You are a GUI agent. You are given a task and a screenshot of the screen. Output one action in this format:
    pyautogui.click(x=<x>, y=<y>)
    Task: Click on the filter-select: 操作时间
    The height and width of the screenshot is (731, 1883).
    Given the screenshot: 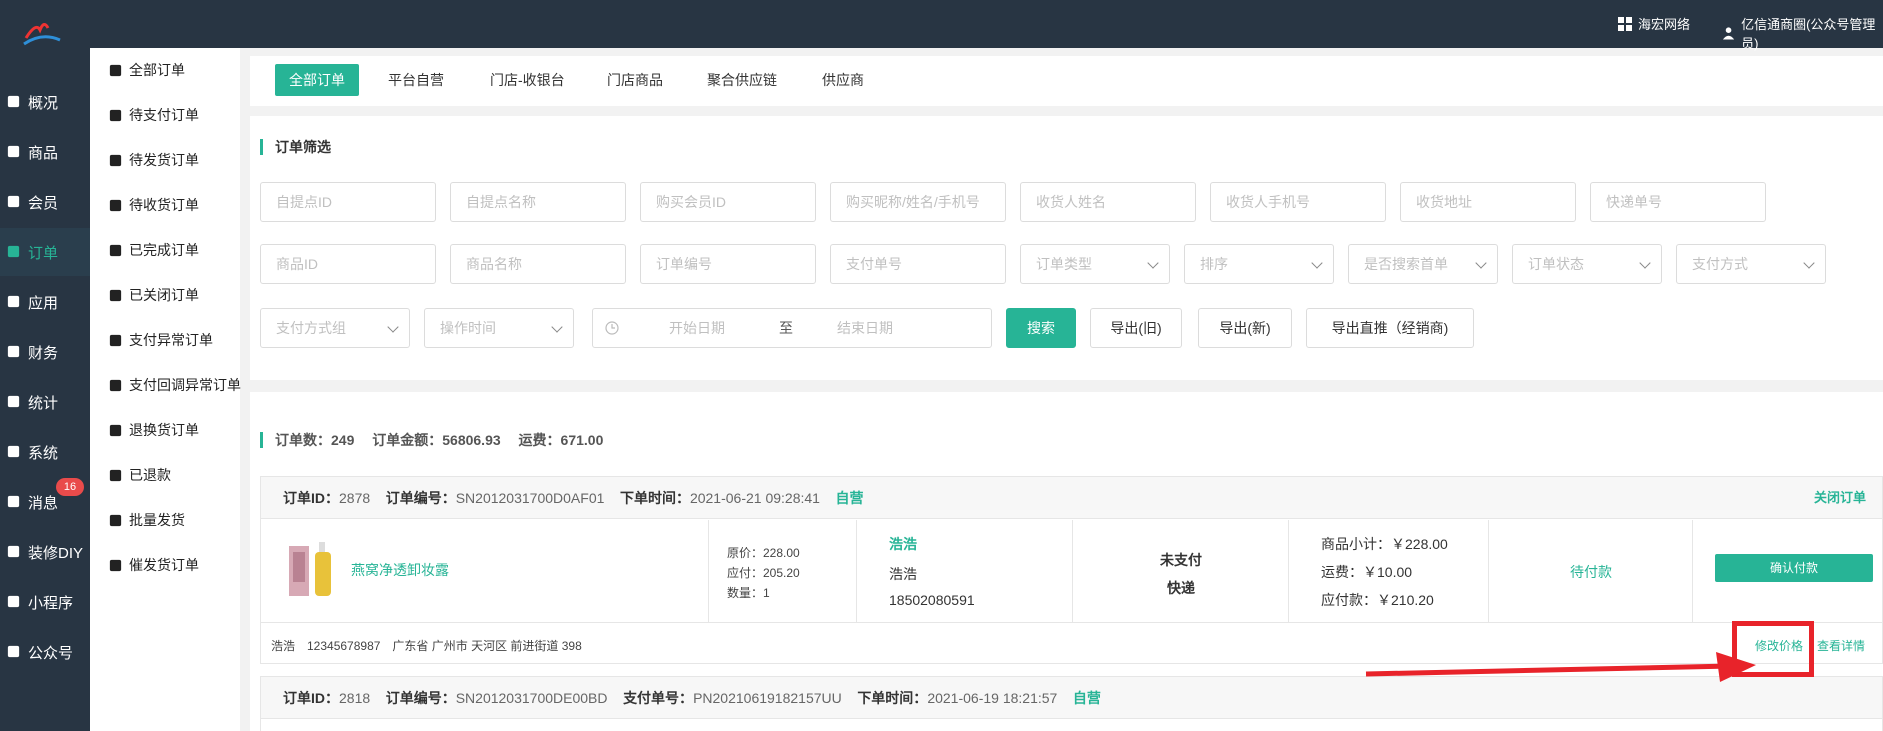 What is the action you would take?
    pyautogui.click(x=499, y=328)
    